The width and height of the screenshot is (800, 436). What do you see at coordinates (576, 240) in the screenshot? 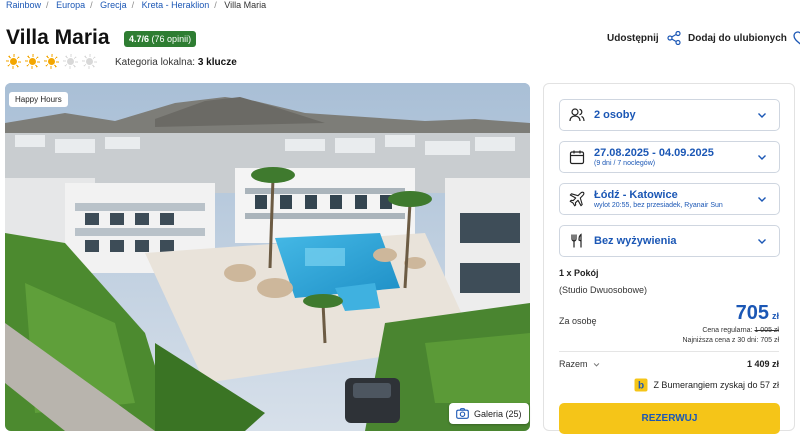
I see `cutlery-icon` at bounding box center [576, 240].